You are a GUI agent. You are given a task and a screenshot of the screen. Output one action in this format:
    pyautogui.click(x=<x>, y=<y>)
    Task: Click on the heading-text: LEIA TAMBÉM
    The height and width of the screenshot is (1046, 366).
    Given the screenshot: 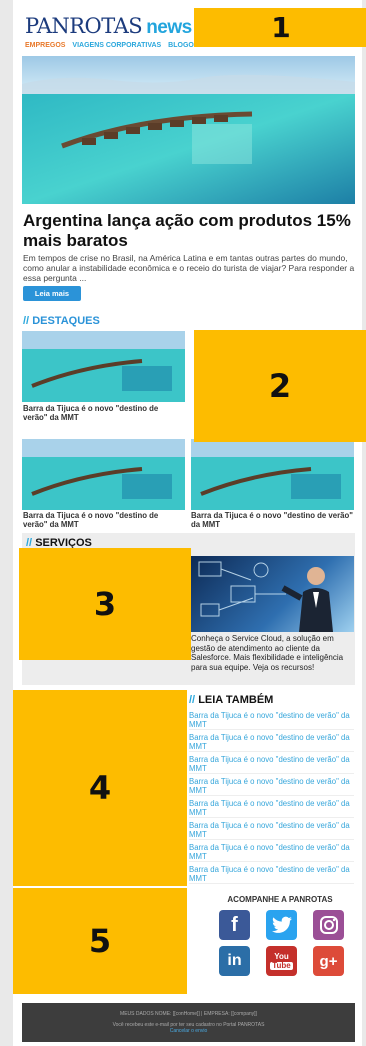 What is the action you would take?
    pyautogui.click(x=236, y=700)
    